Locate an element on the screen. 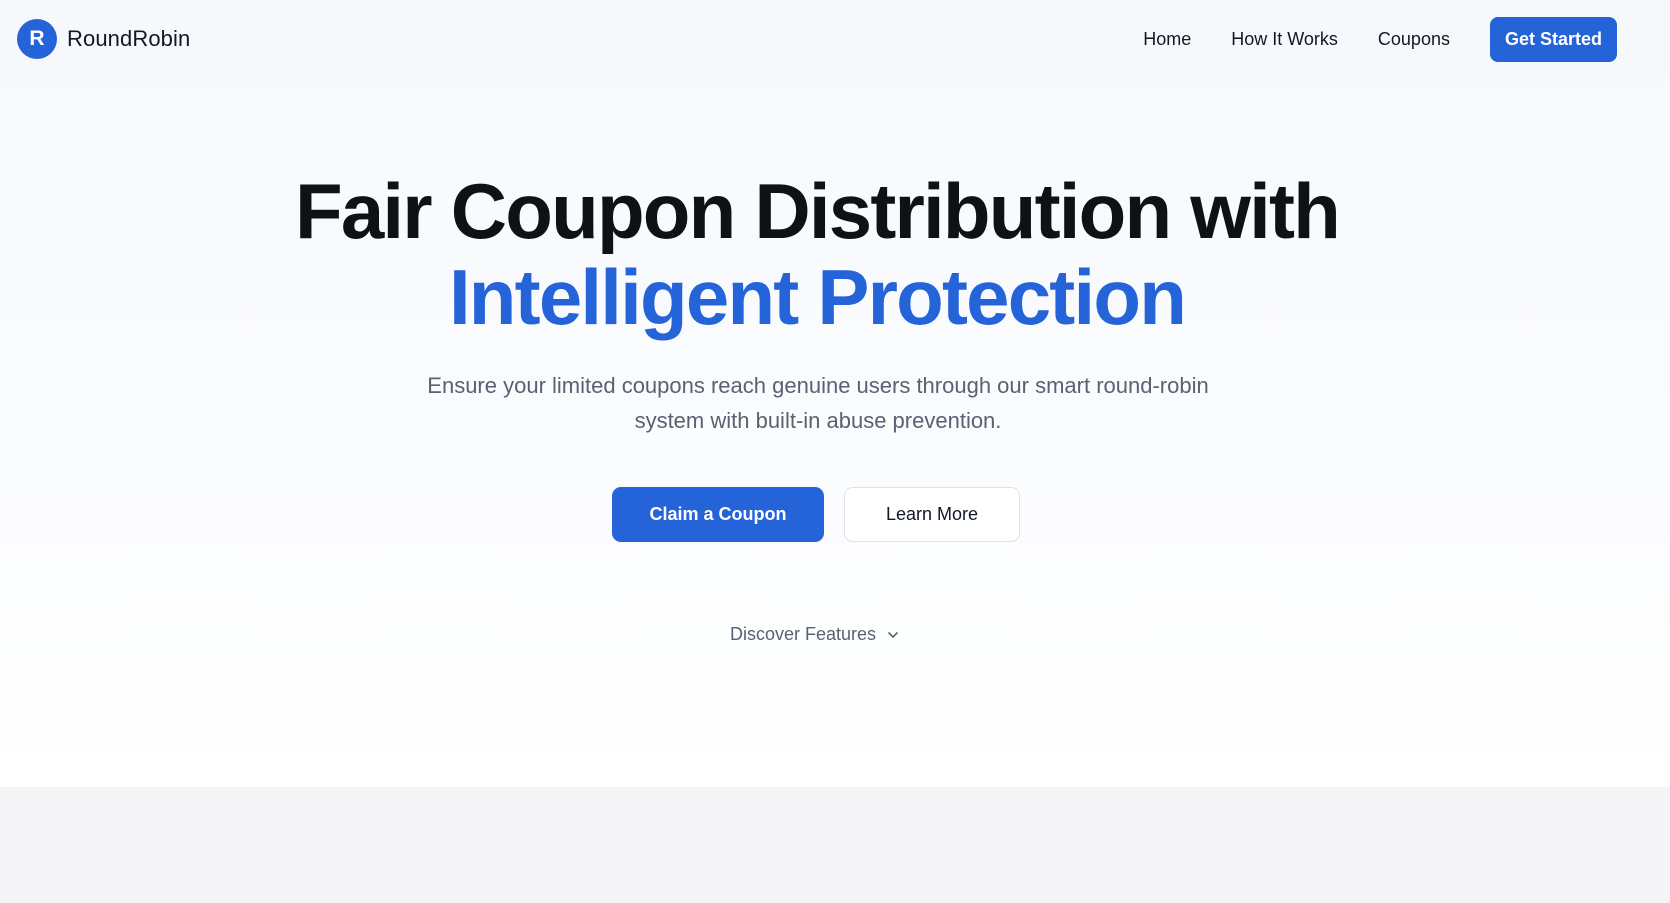 This screenshot has width=1670, height=903. brand: R RoundRobin is located at coordinates (103, 39).